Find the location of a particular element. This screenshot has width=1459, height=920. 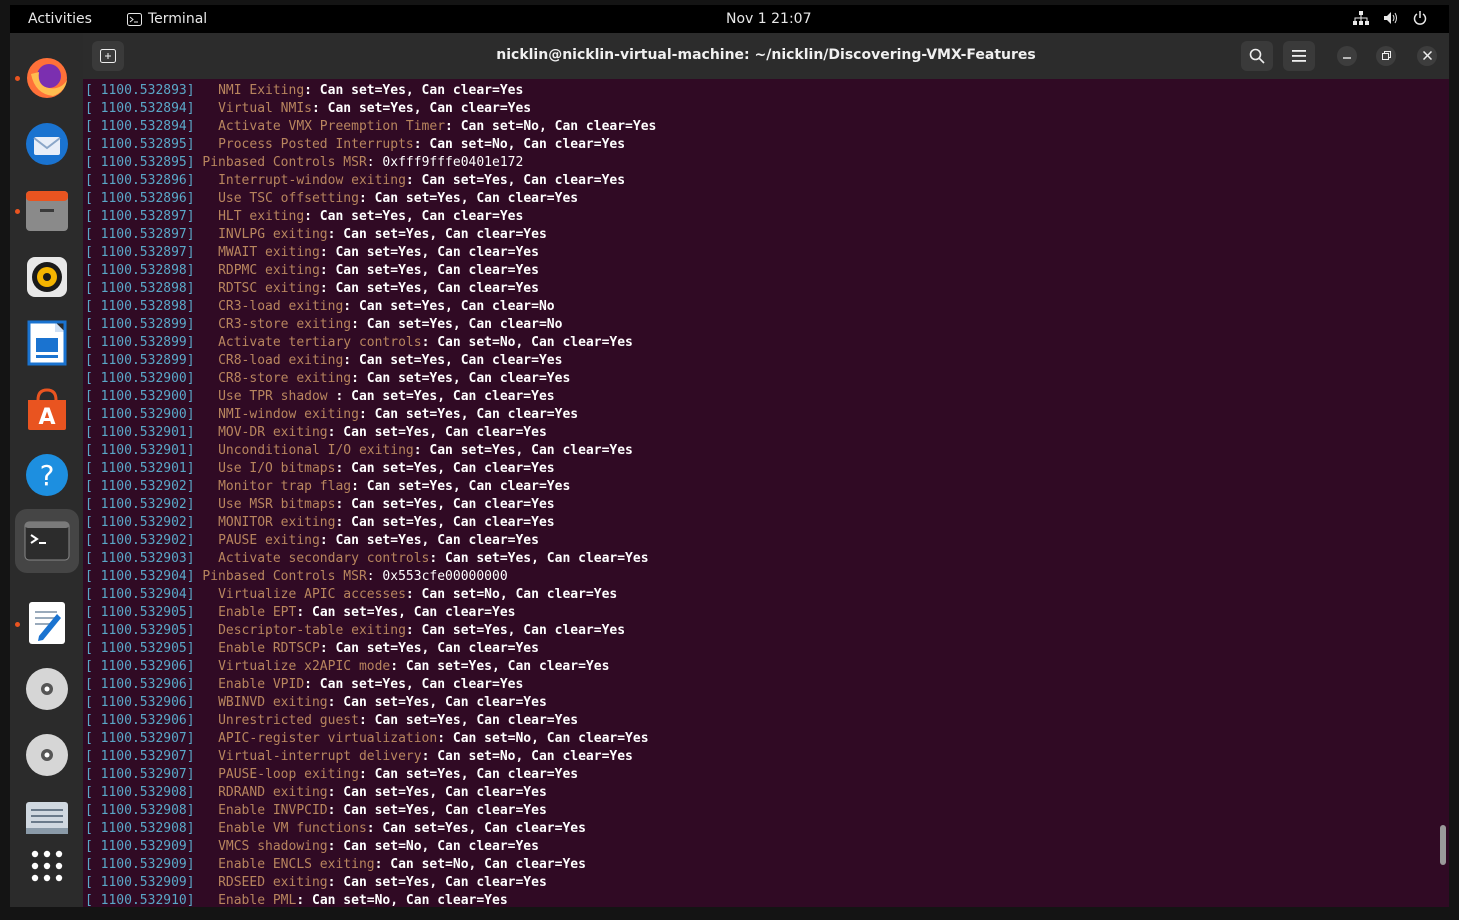

dock: A ? is located at coordinates (46, 470).